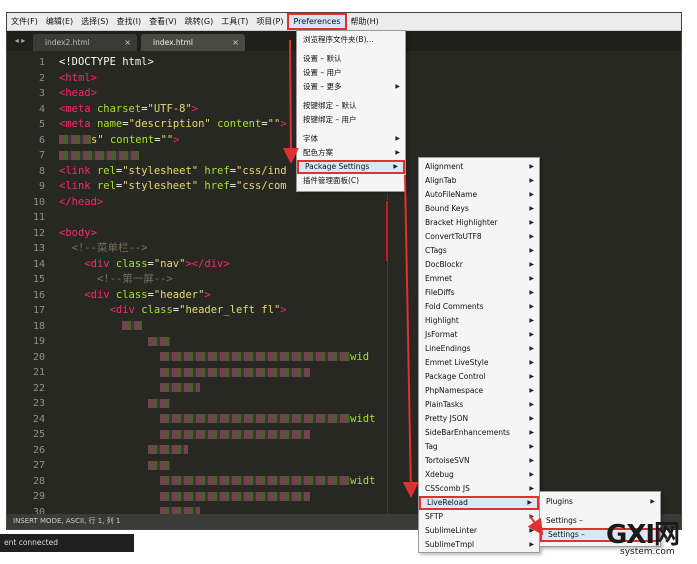 This screenshot has height=564, width=697. Describe the element at coordinates (128, 110) in the screenshot. I see `code-text: <meta charset="UTF-8">` at that location.